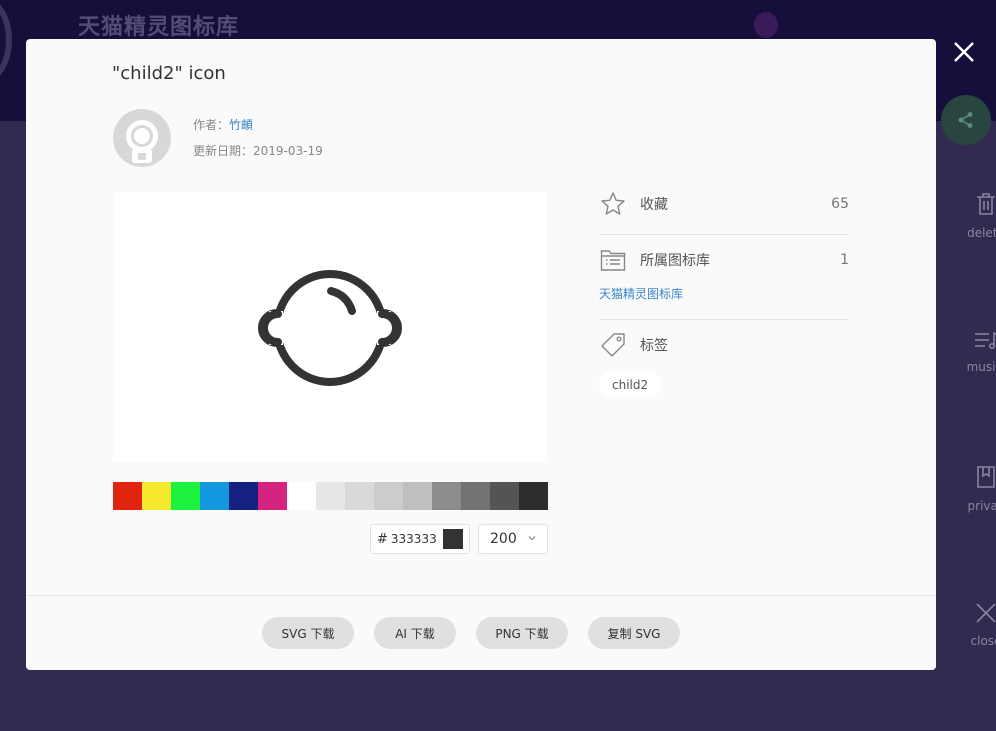  What do you see at coordinates (415, 633) in the screenshot?
I see `ai-download-button: AI 下载` at bounding box center [415, 633].